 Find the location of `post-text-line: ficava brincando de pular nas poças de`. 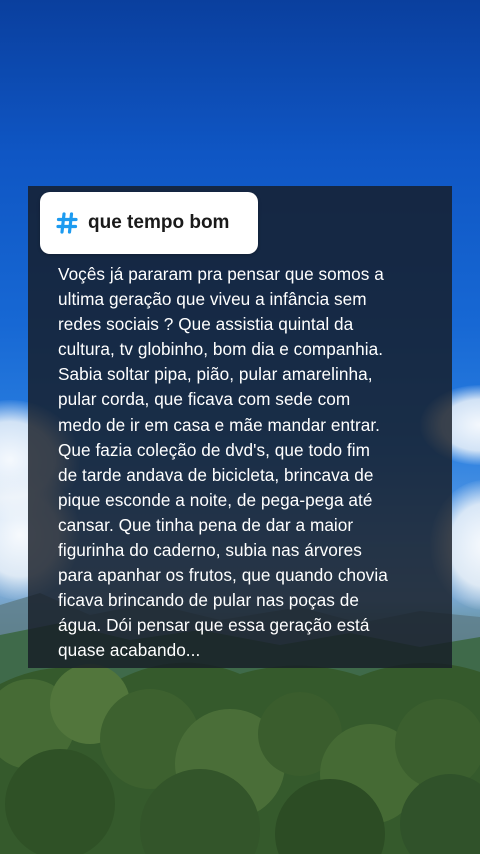

post-text-line: ficava brincando de pular nas poças de is located at coordinates (208, 600).